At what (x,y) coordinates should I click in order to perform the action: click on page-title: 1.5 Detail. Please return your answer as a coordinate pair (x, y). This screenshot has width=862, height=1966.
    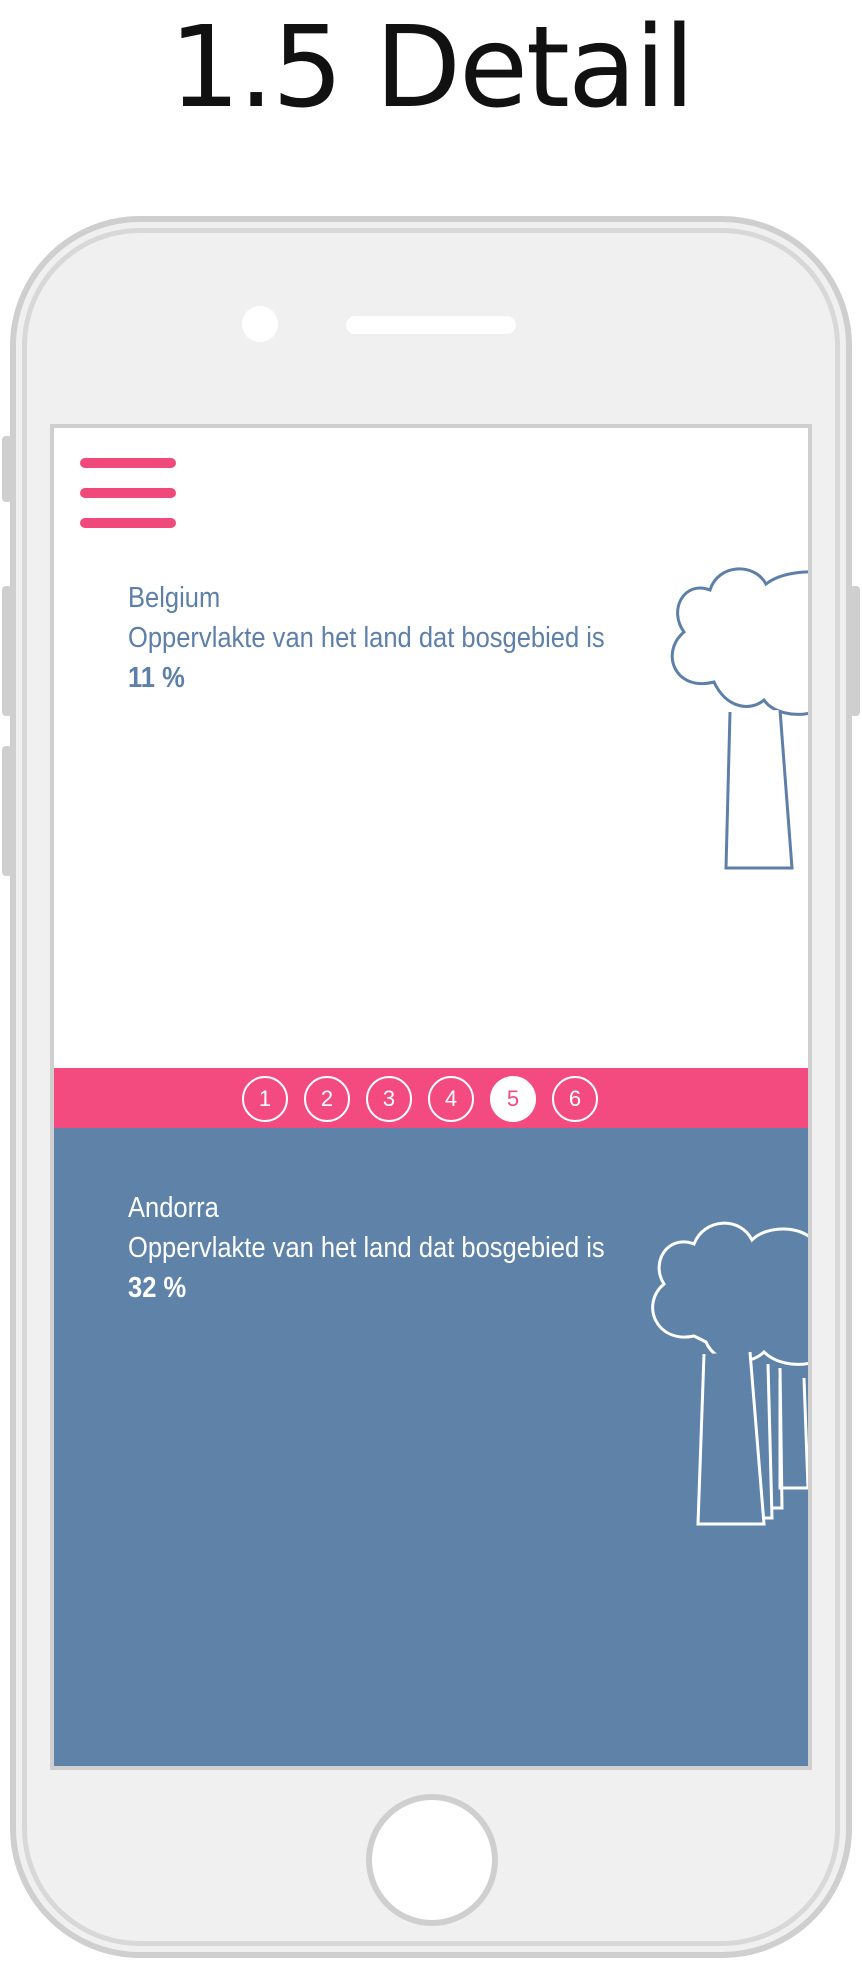
    Looking at the image, I should click on (432, 68).